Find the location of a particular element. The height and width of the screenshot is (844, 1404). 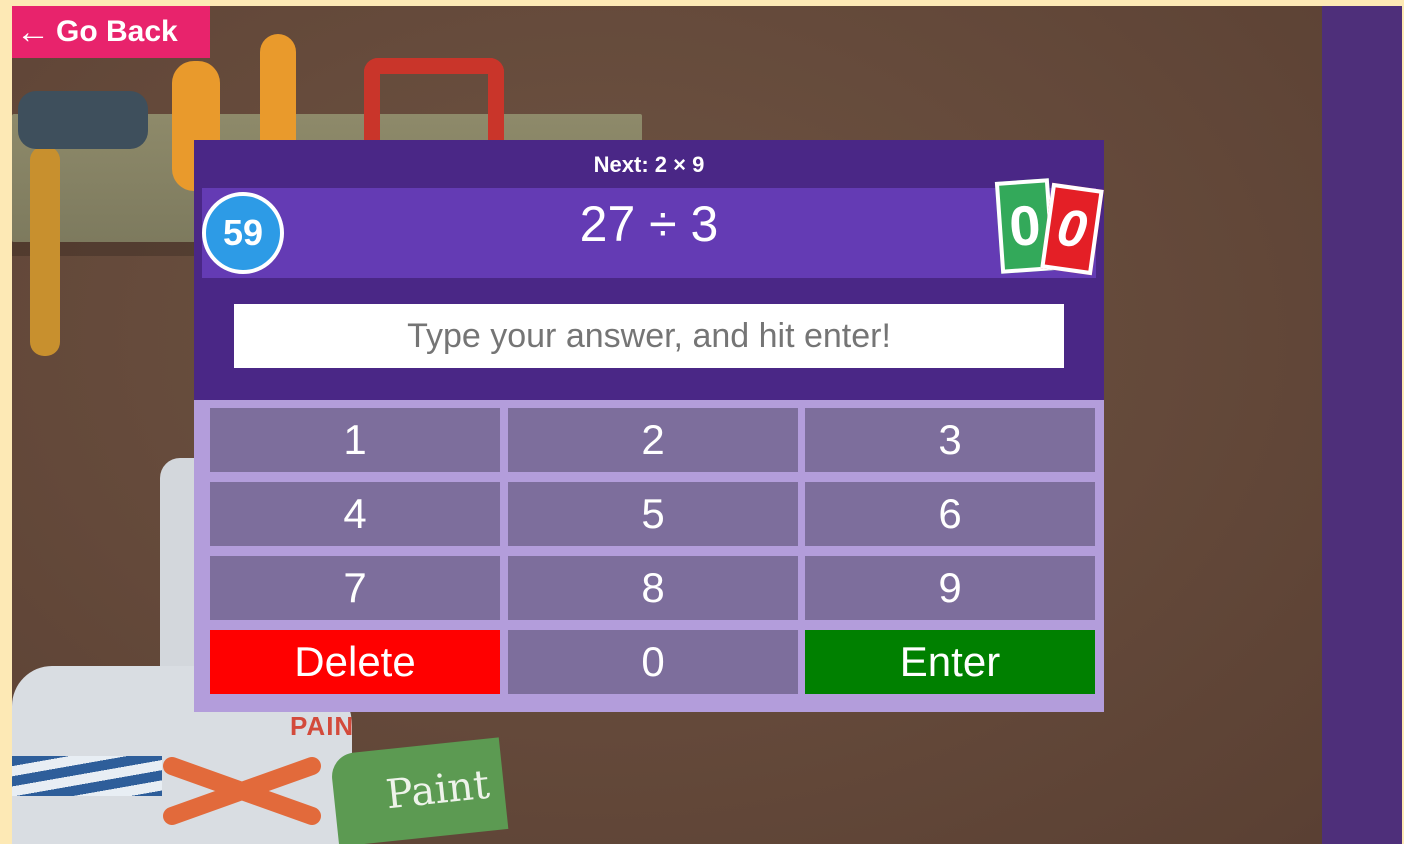

hammer-handle is located at coordinates (45, 251).